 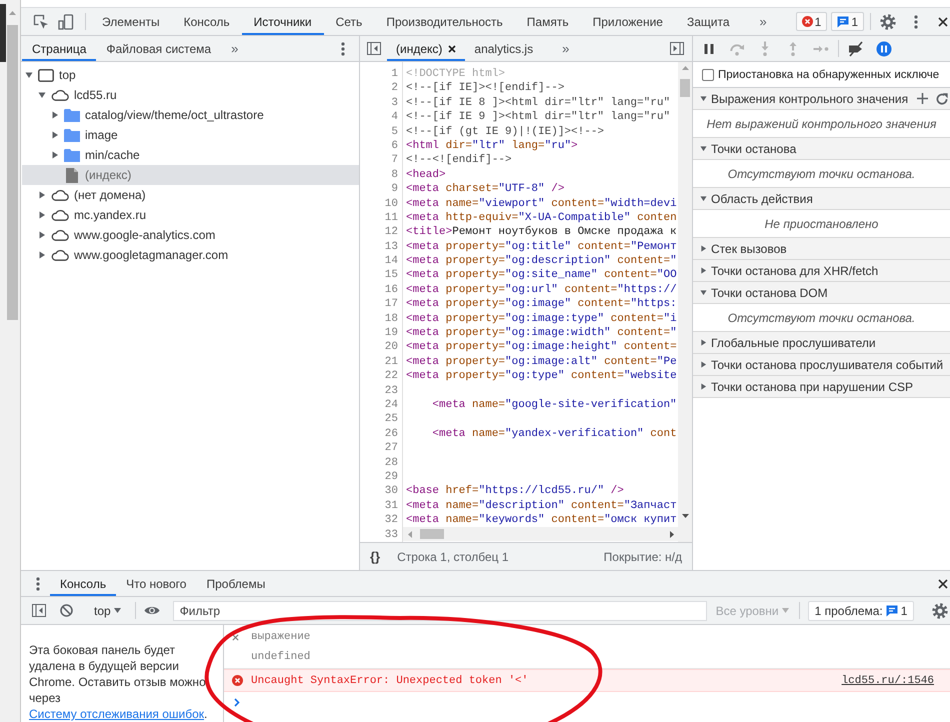 I want to click on tree-item: image, so click(x=190, y=135).